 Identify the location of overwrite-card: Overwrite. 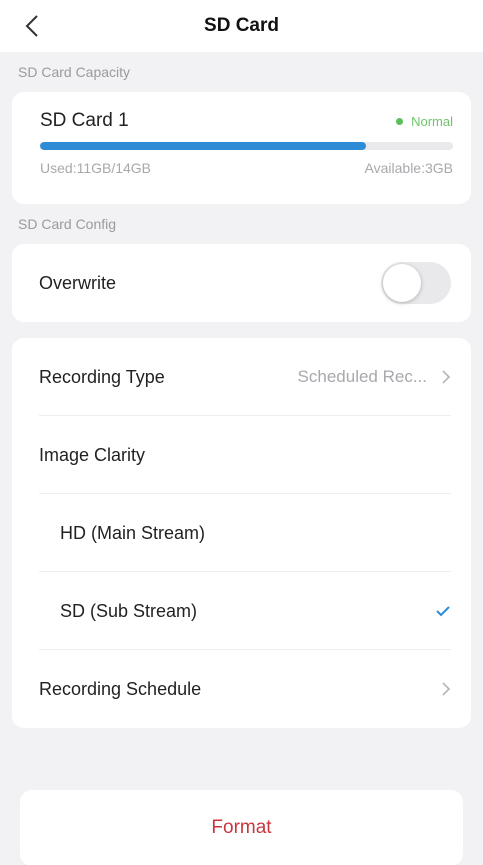
(241, 283).